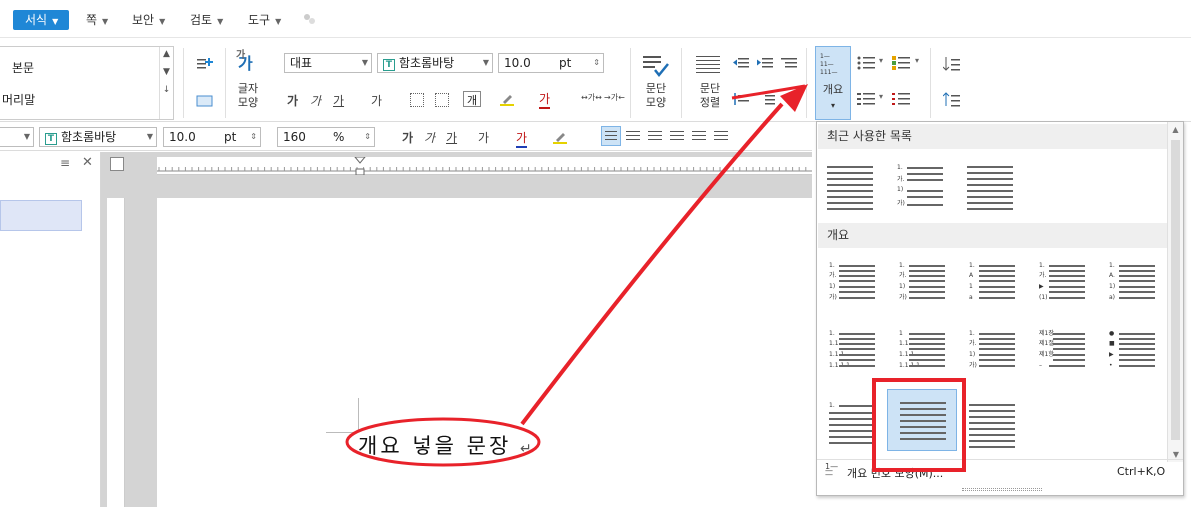 This screenshot has height=507, width=1191. What do you see at coordinates (443, 442) in the screenshot?
I see `annotation-ellipse` at bounding box center [443, 442].